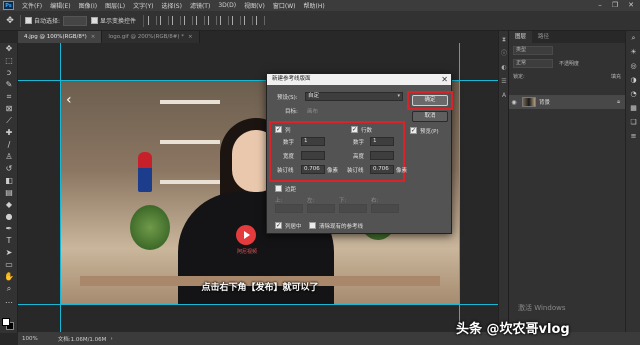 Image resolution: width=640 pixels, height=345 pixels. Describe the element at coordinates (177, 20) in the screenshot. I see `align-right-icon` at that location.